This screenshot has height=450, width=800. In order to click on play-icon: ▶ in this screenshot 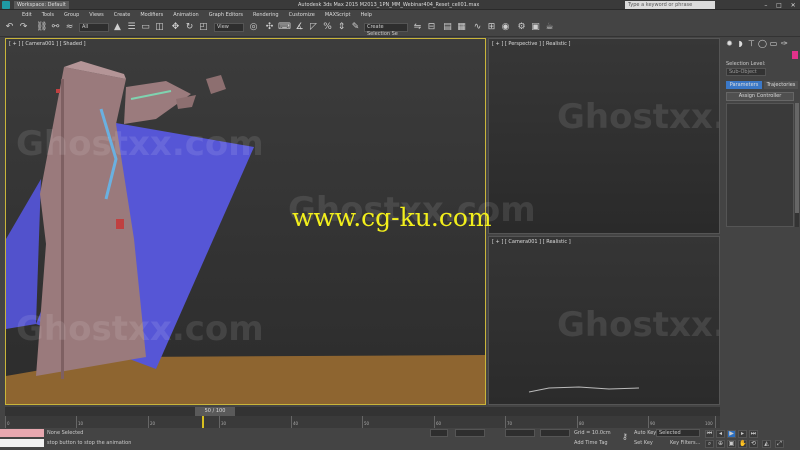, I will do `click(731, 434)`.